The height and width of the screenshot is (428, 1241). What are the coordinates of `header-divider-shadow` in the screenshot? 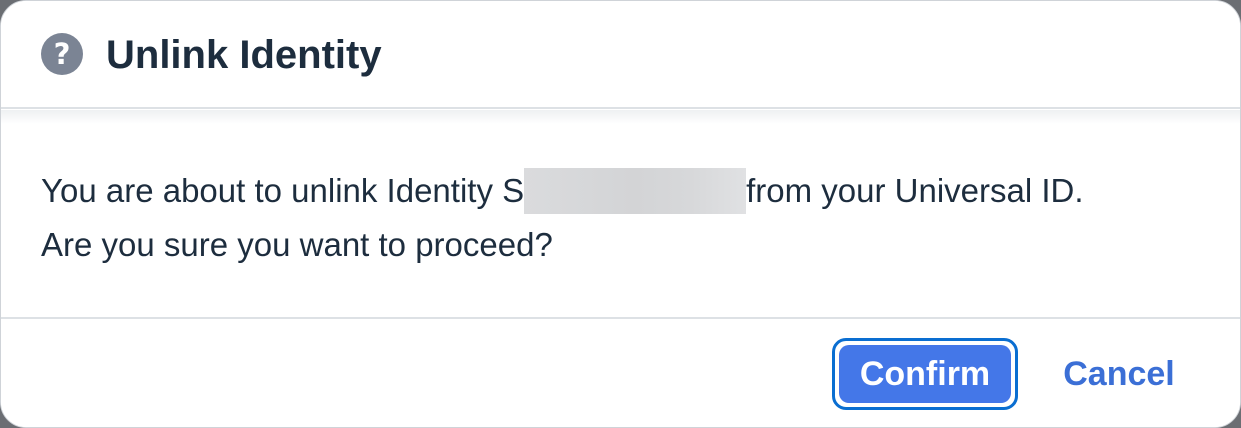 It's located at (620, 117).